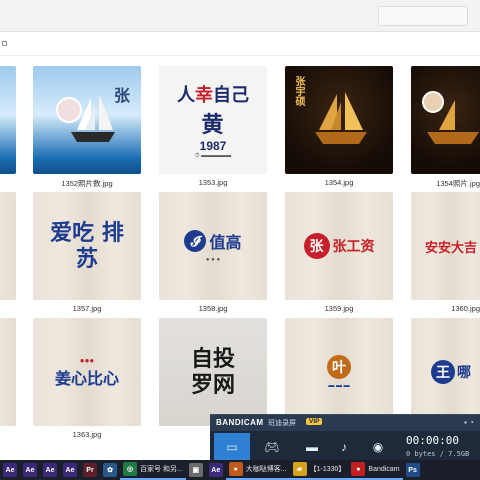 This screenshot has width=480, height=480. What do you see at coordinates (469, 422) in the screenshot?
I see `header-icons: ▪ ◔` at bounding box center [469, 422].